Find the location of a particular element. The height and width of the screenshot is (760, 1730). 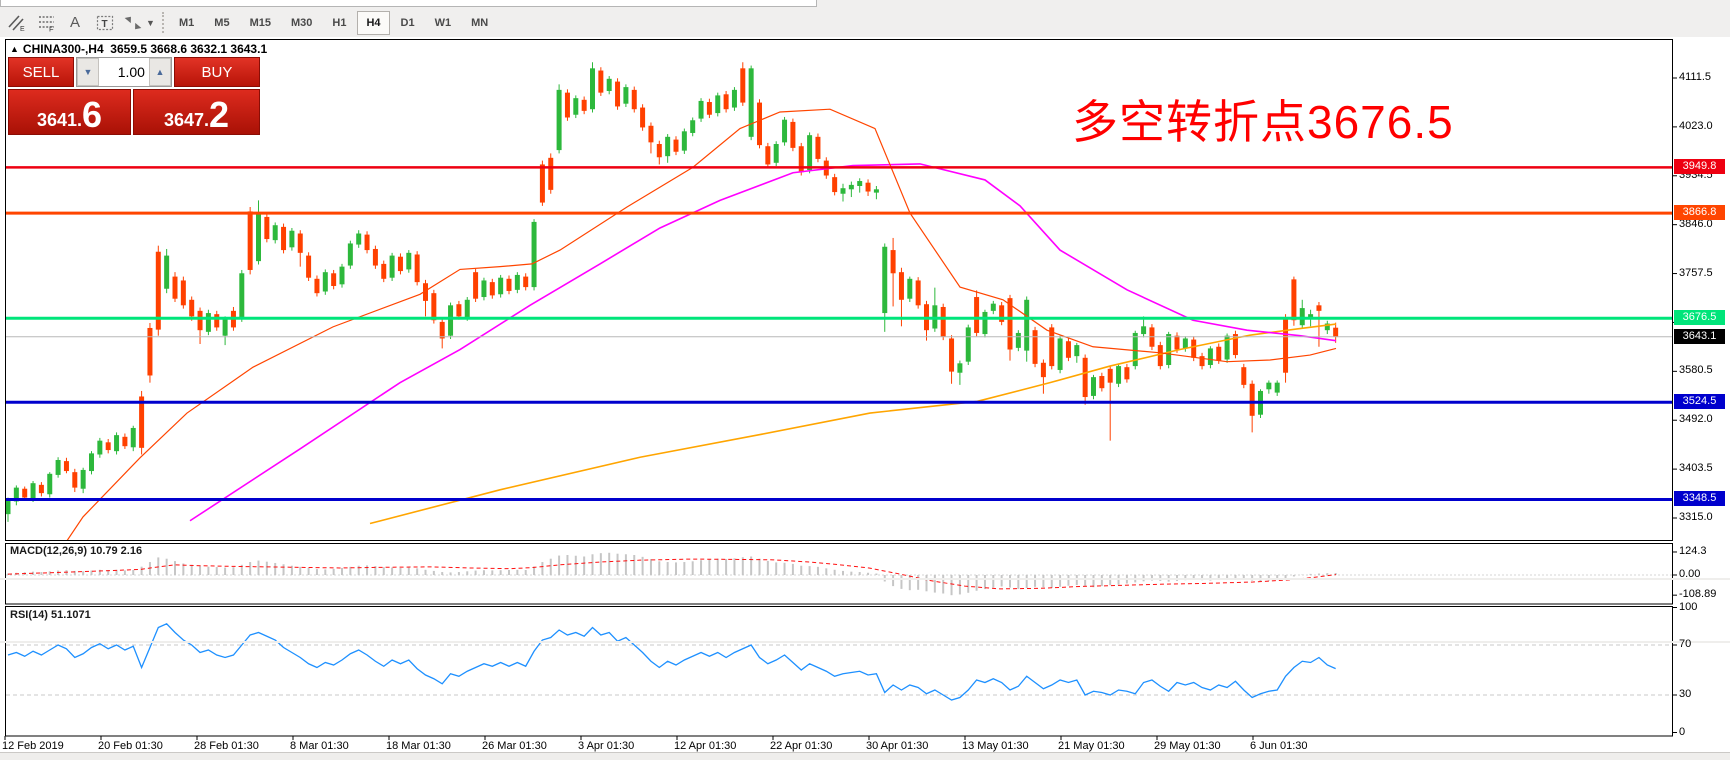

rsi-indicator-label: RSI(14) 51.1071 is located at coordinates (50, 615).